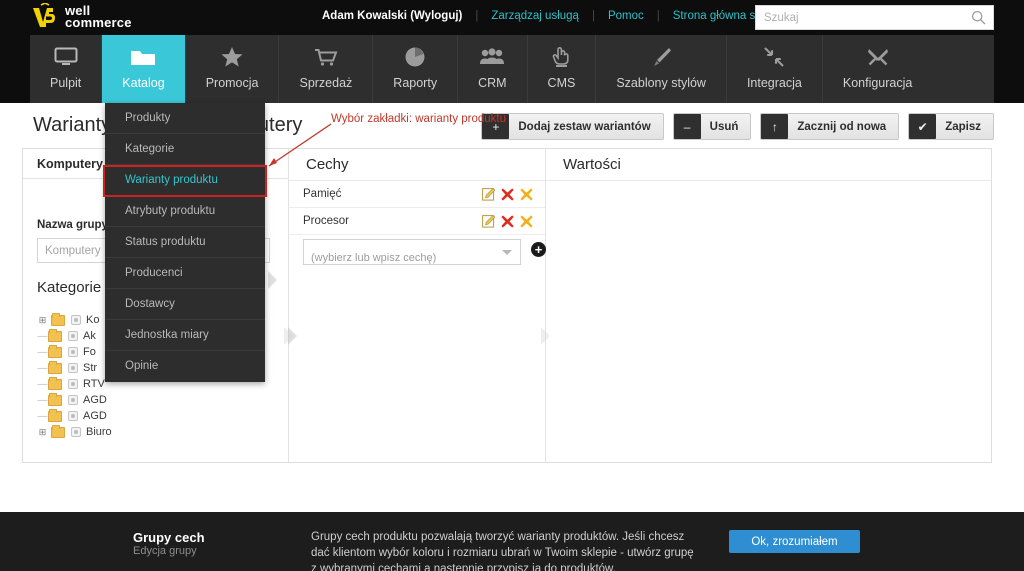 Image resolution: width=1024 pixels, height=571 pixels. I want to click on menu-item-producenci: Producenci, so click(185, 273).